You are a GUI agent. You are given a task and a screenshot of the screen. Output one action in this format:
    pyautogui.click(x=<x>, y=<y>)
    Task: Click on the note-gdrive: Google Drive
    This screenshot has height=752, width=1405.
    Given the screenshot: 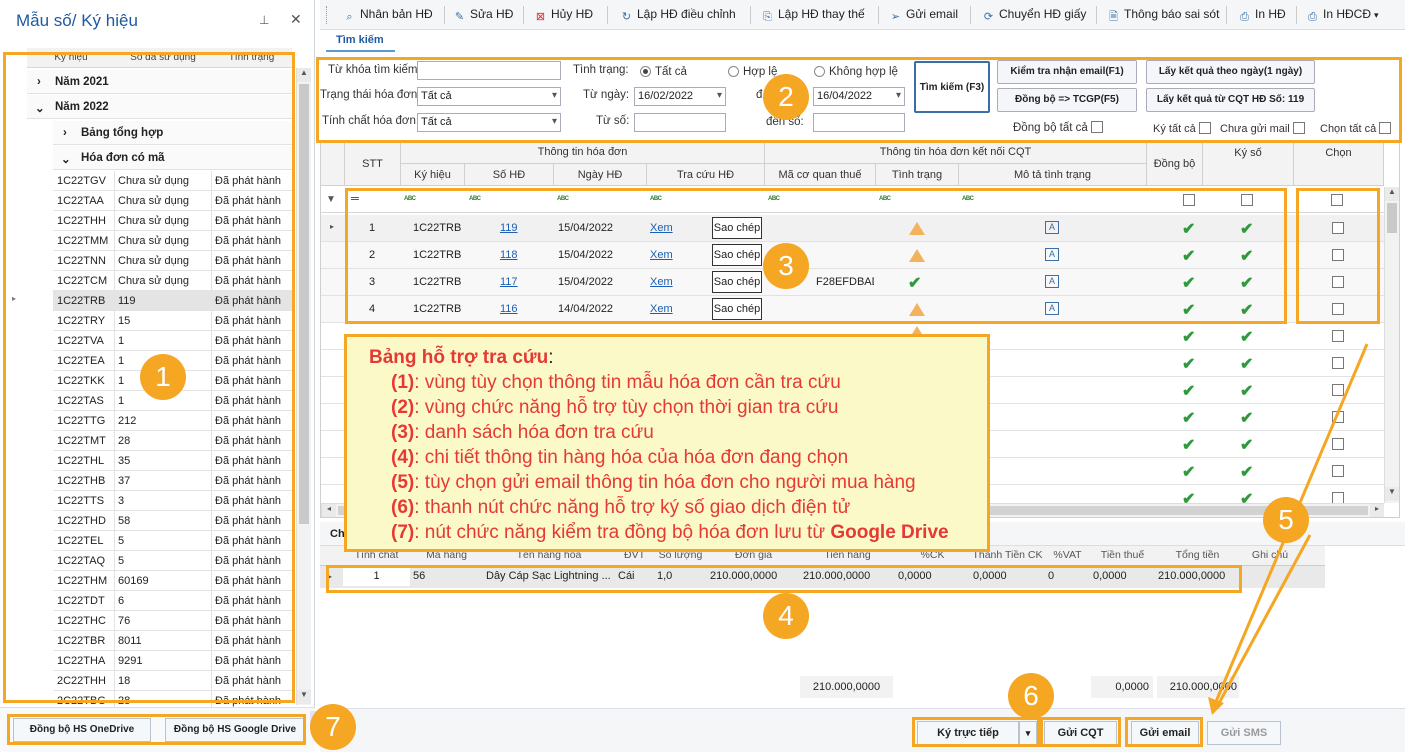 What is the action you would take?
    pyautogui.click(x=889, y=532)
    